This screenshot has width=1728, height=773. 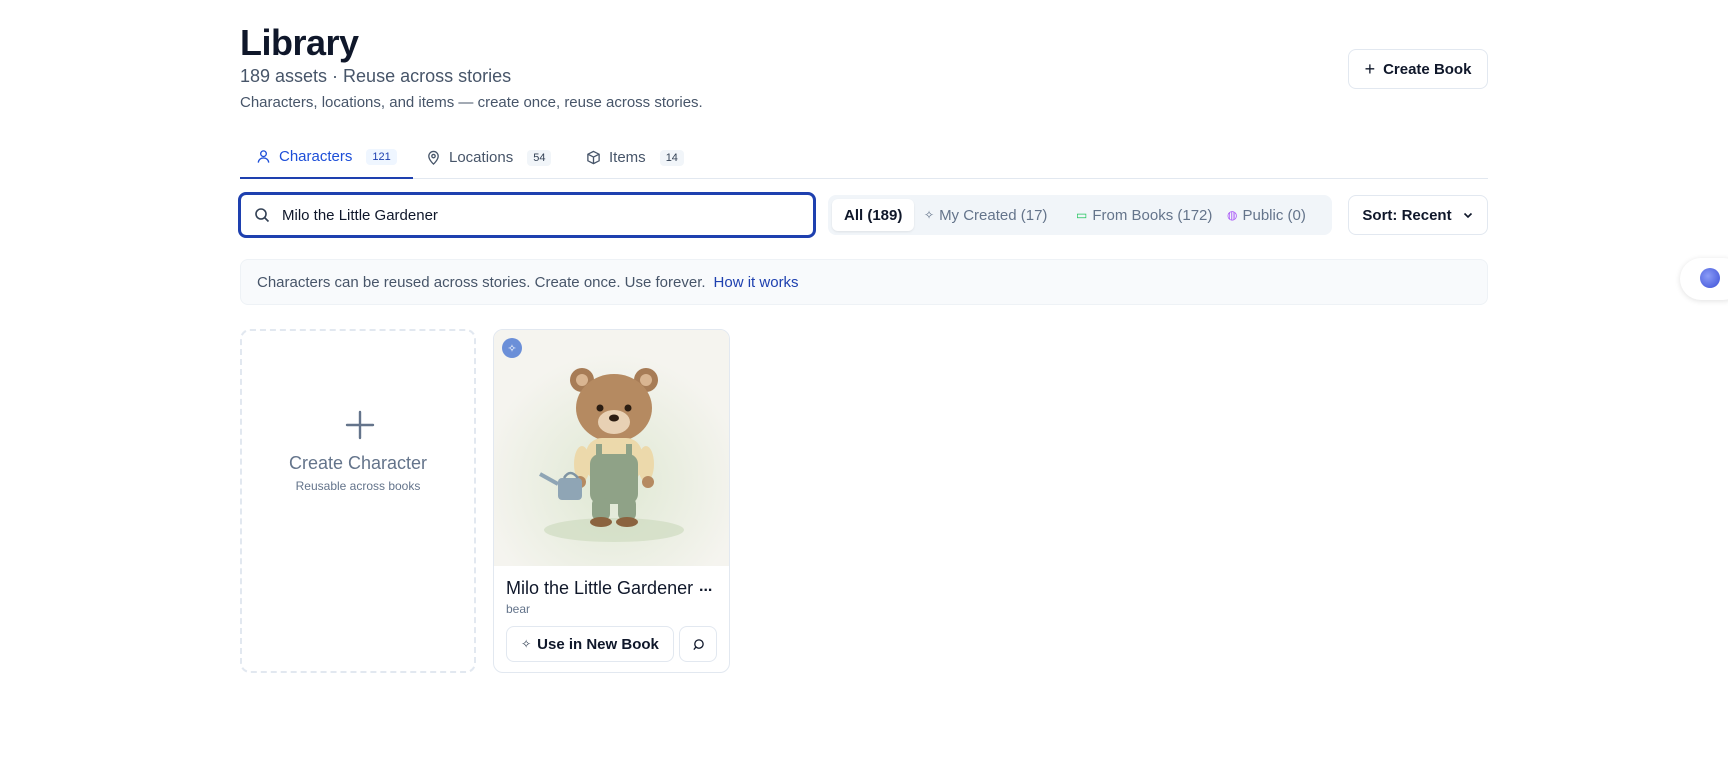 What do you see at coordinates (433, 157) in the screenshot?
I see `map-pin-icon` at bounding box center [433, 157].